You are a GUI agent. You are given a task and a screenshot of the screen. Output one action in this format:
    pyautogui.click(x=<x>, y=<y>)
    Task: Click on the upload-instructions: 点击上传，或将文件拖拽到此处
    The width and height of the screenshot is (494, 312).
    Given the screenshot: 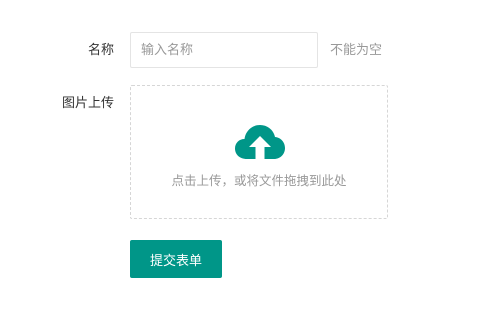 What is the action you would take?
    pyautogui.click(x=259, y=180)
    